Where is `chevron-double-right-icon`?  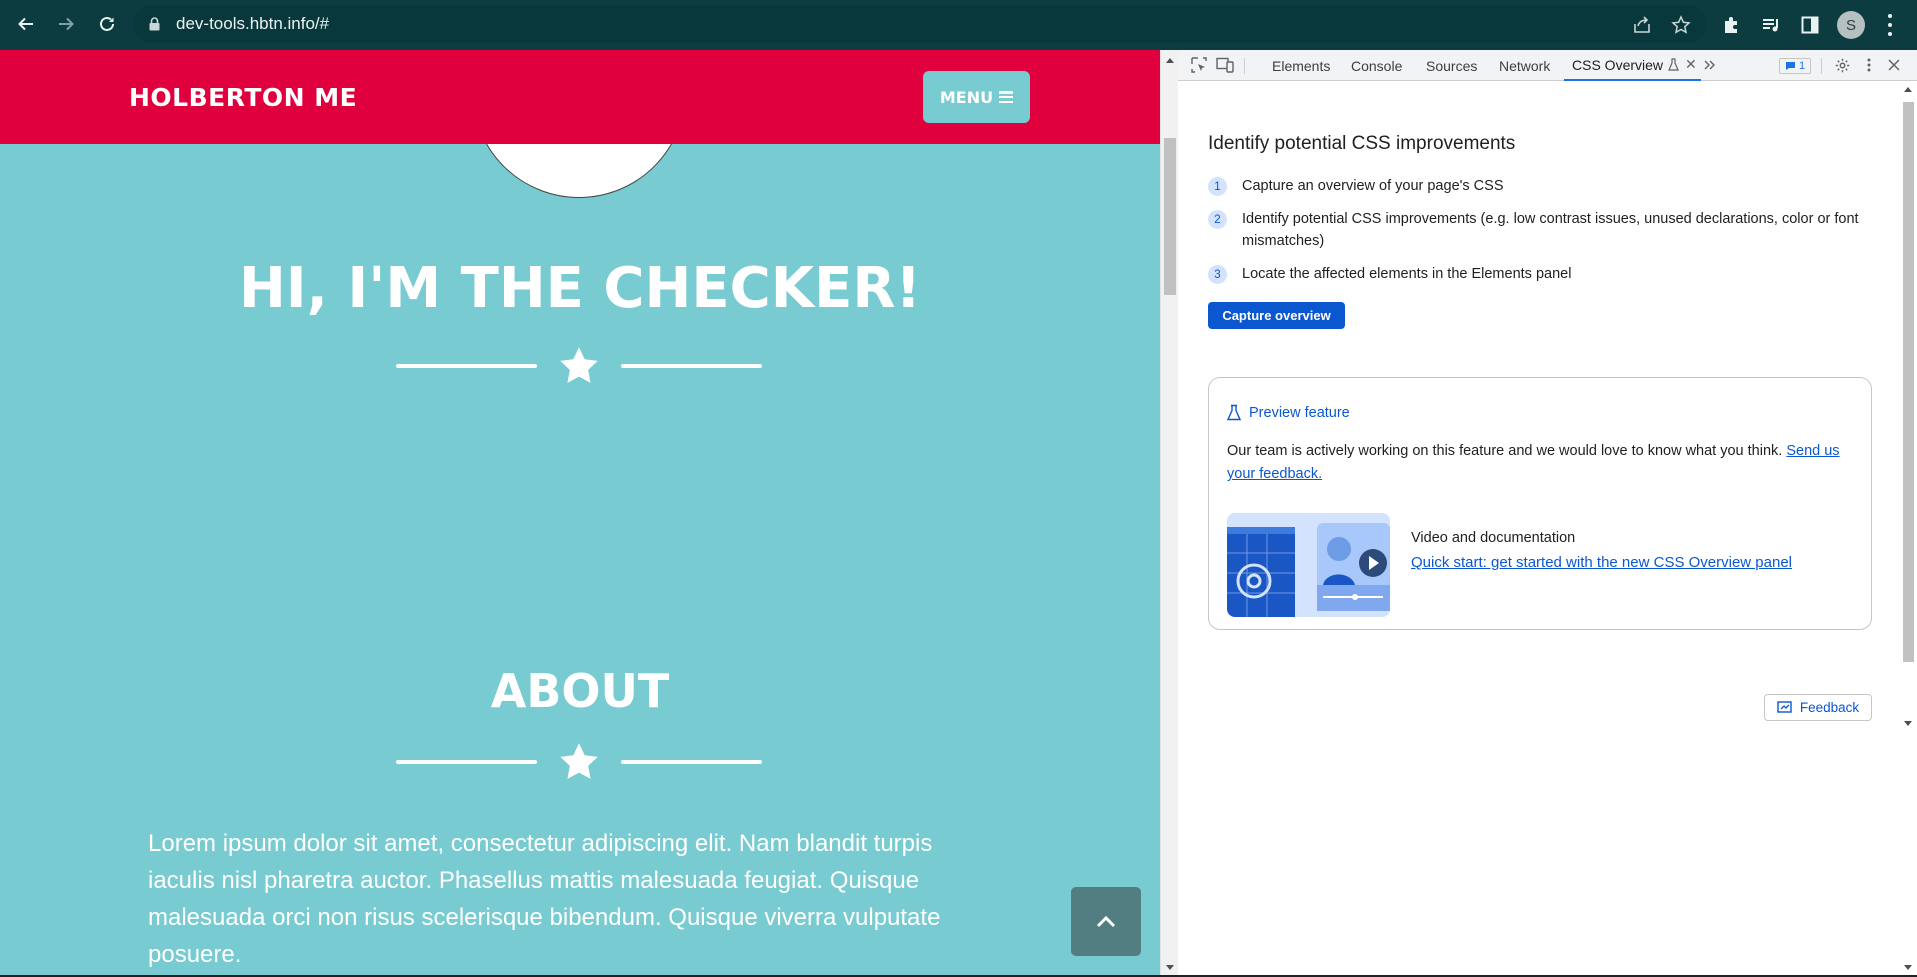
chevron-double-right-icon is located at coordinates (1709, 65).